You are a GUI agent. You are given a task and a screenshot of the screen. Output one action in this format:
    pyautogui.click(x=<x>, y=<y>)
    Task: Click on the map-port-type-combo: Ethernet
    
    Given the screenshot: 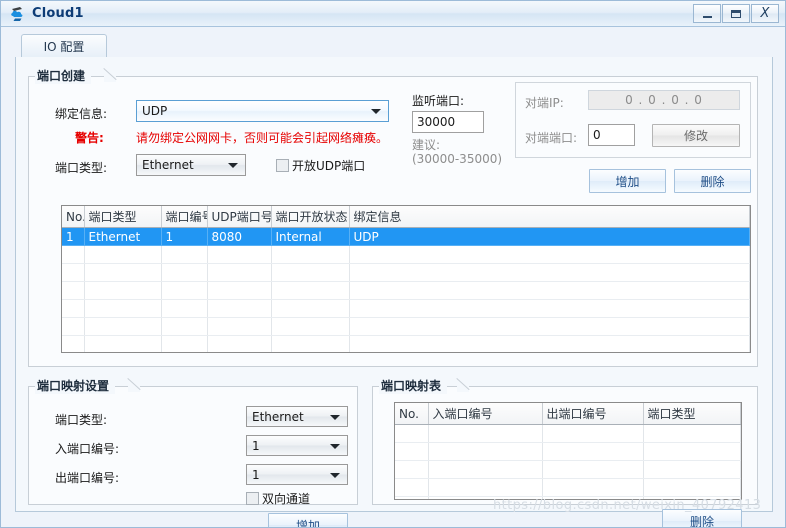 What is the action you would take?
    pyautogui.click(x=297, y=416)
    